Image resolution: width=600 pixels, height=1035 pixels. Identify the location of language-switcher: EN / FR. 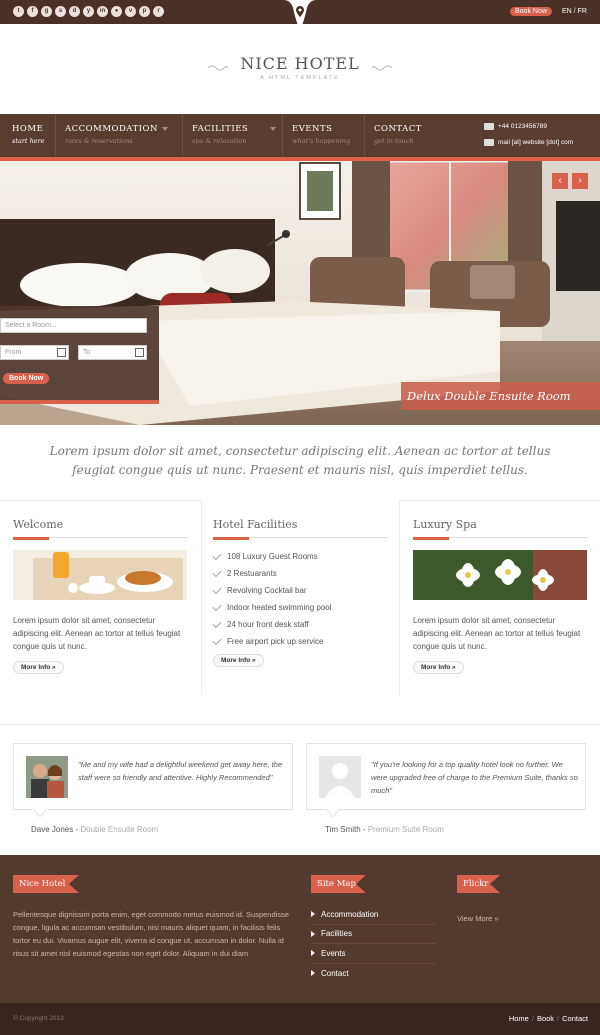
(574, 11).